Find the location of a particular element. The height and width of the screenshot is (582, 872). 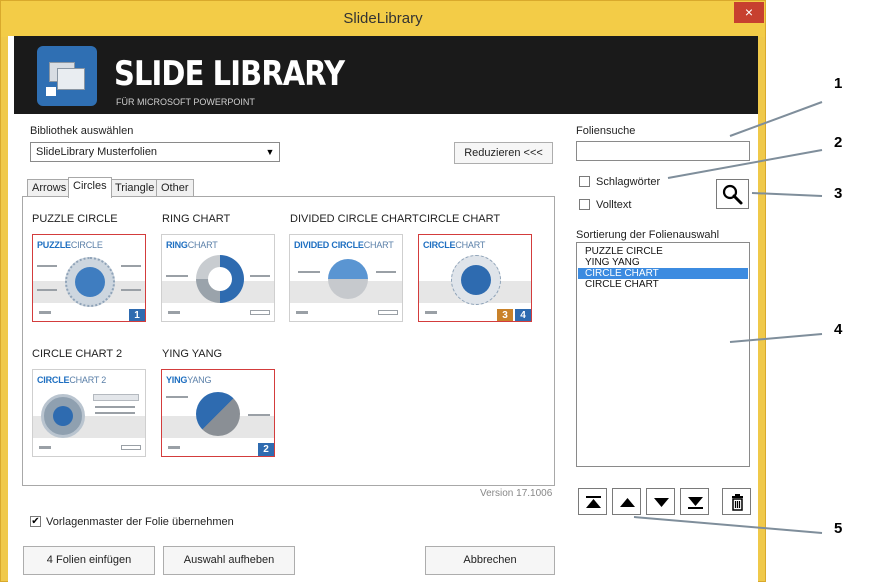

callout-number-4: 4 is located at coordinates (838, 329).